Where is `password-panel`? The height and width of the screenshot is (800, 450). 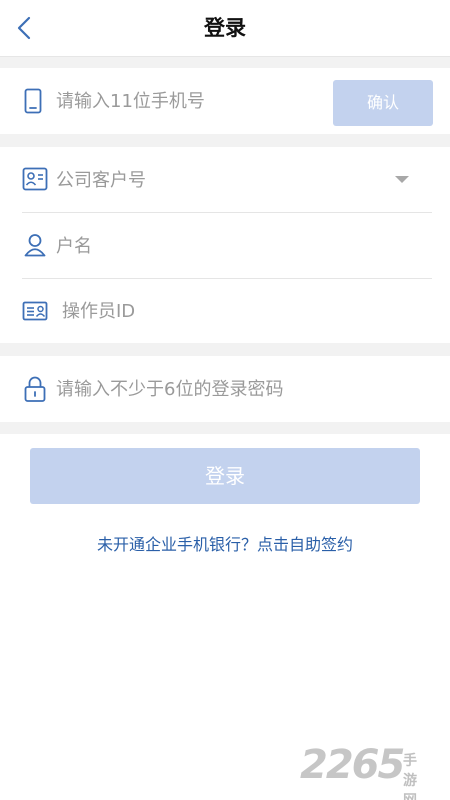 password-panel is located at coordinates (225, 389).